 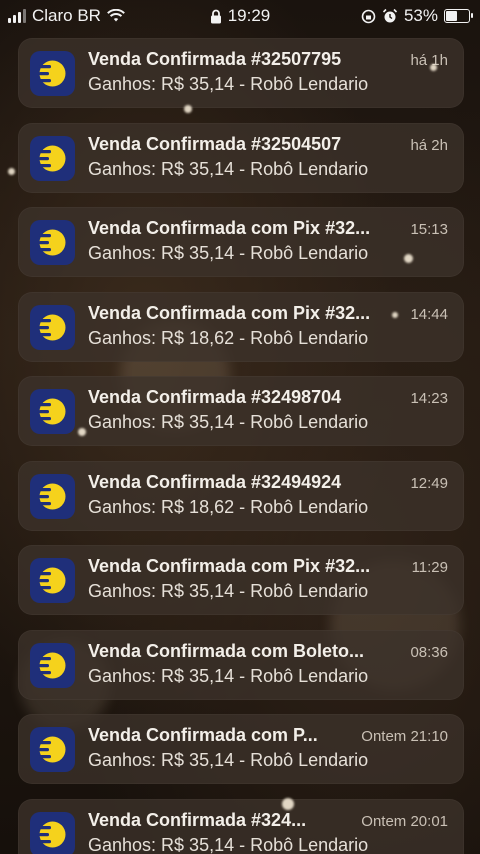 I want to click on notification-time: 14:23, so click(x=429, y=398).